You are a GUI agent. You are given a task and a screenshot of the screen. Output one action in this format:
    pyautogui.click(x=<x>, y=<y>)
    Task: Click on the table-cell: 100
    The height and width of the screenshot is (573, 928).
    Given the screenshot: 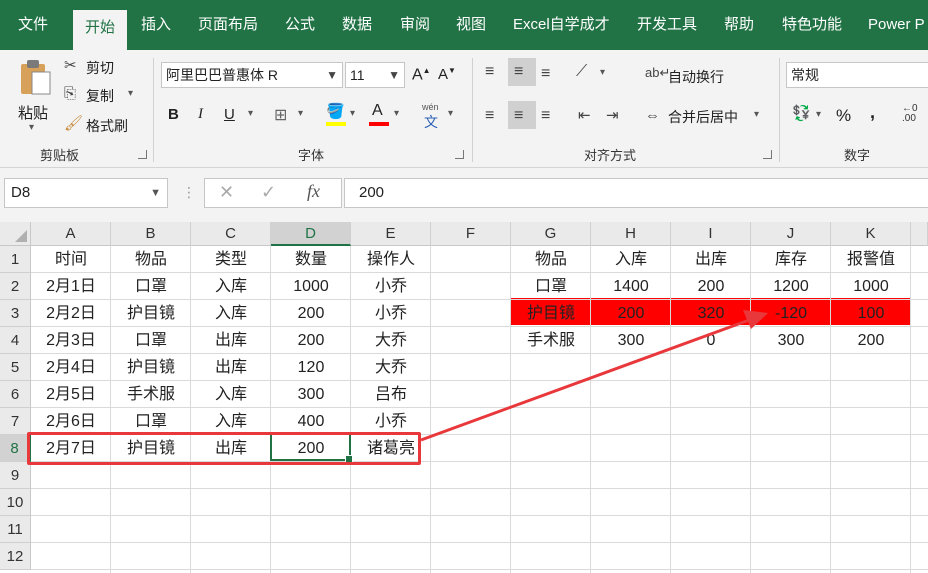 What is the action you would take?
    pyautogui.click(x=871, y=313)
    